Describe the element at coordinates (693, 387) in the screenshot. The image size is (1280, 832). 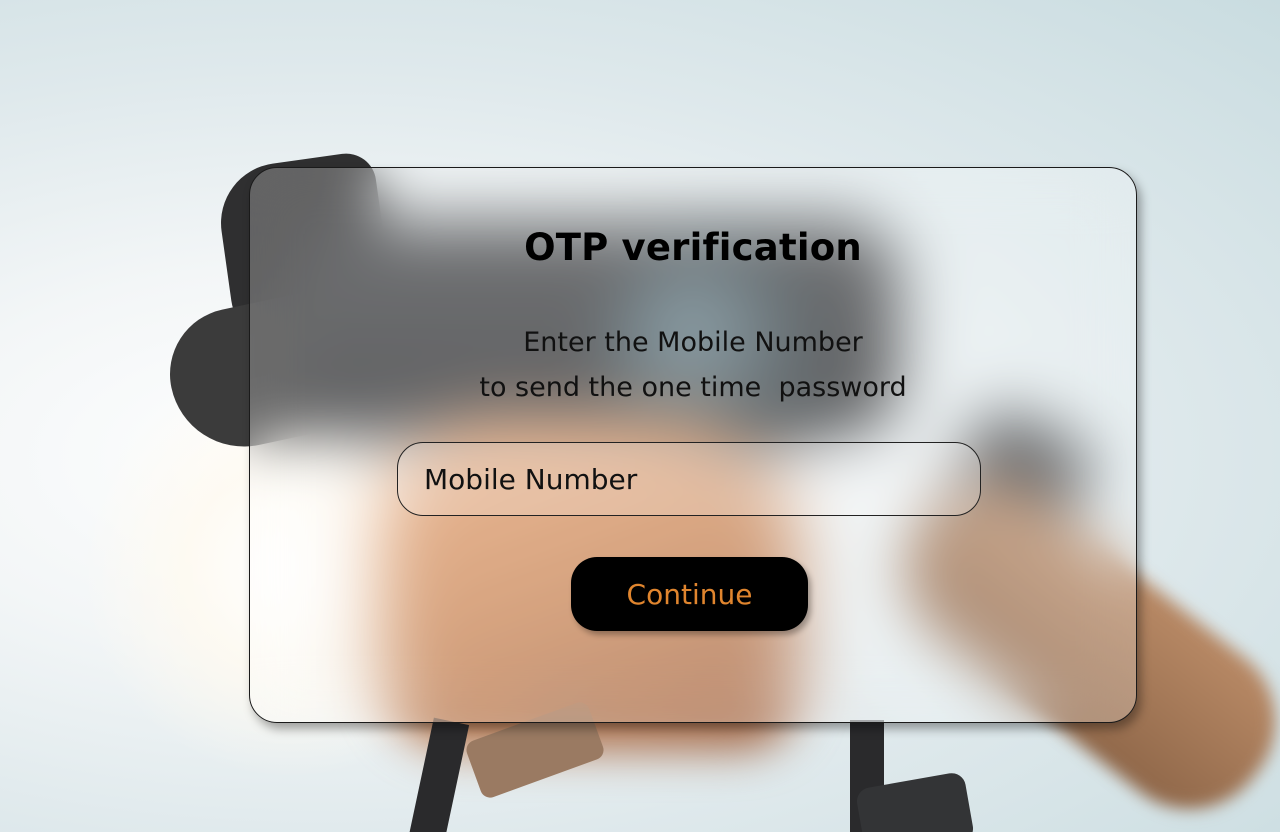
I see `instruction-line-2: to send the one time password` at that location.